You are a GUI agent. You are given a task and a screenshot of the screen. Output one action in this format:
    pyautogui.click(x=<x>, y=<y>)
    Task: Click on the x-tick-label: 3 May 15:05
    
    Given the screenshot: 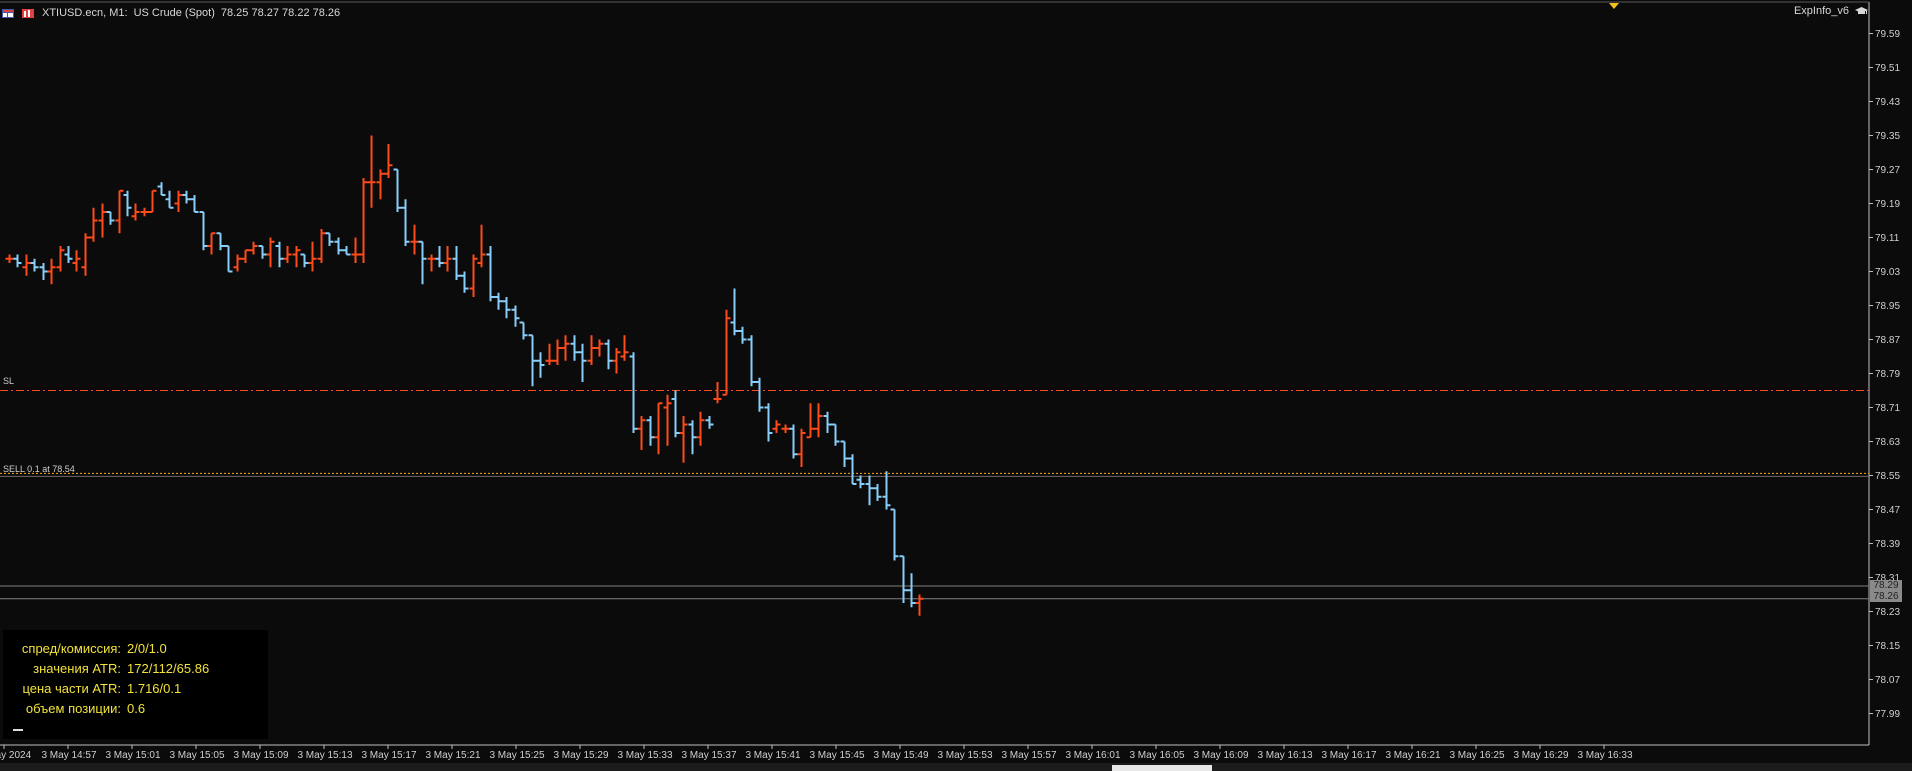 What is the action you would take?
    pyautogui.click(x=196, y=755)
    